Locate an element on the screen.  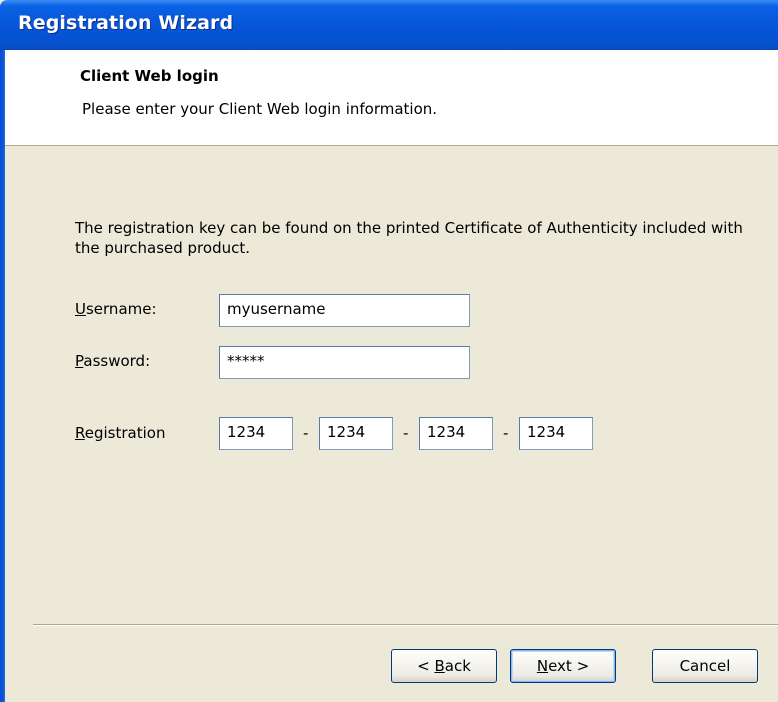
username-label-accesskey: U is located at coordinates (80, 309).